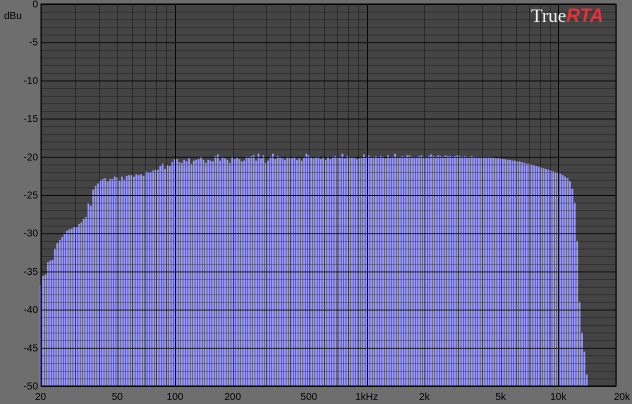  Describe the element at coordinates (31, 387) in the screenshot. I see `y-tick-label: -50` at that location.